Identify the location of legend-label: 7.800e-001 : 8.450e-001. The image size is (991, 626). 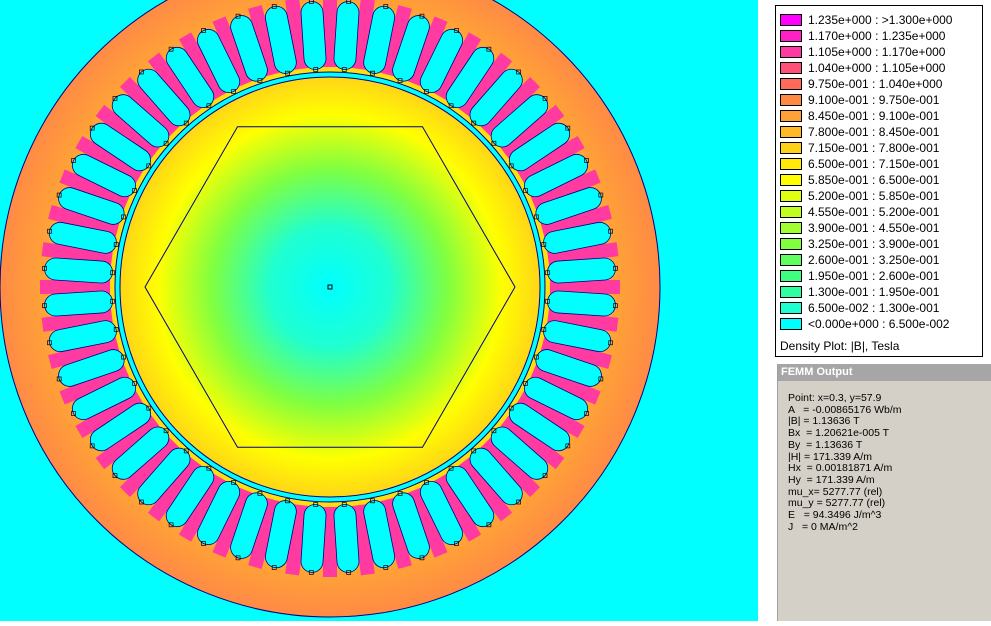
(874, 132).